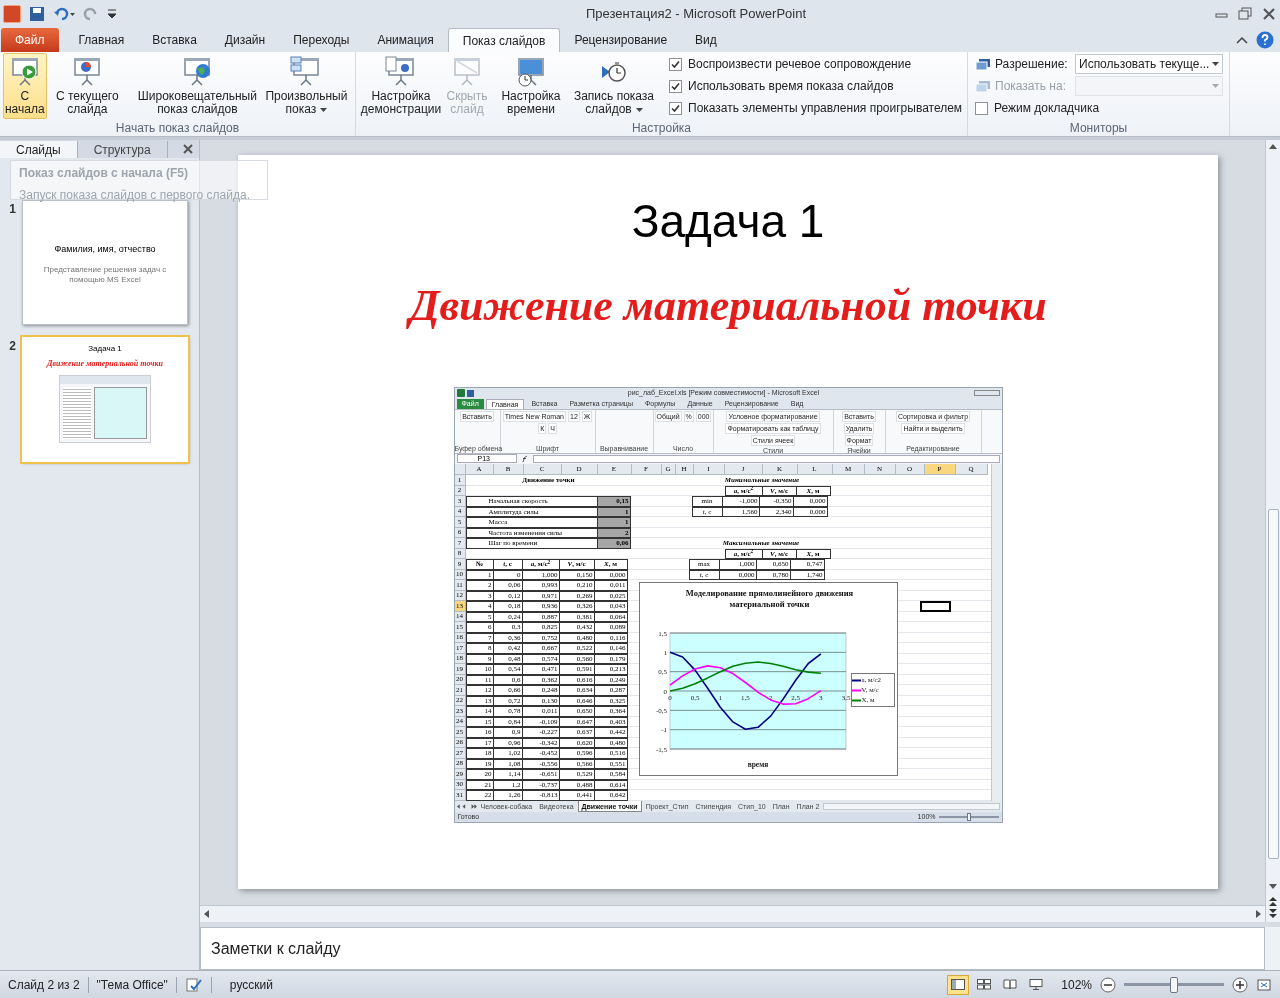 The image size is (1280, 998). I want to click on window-title: Презентация2 - Microsoft PowerPoint, so click(696, 14).